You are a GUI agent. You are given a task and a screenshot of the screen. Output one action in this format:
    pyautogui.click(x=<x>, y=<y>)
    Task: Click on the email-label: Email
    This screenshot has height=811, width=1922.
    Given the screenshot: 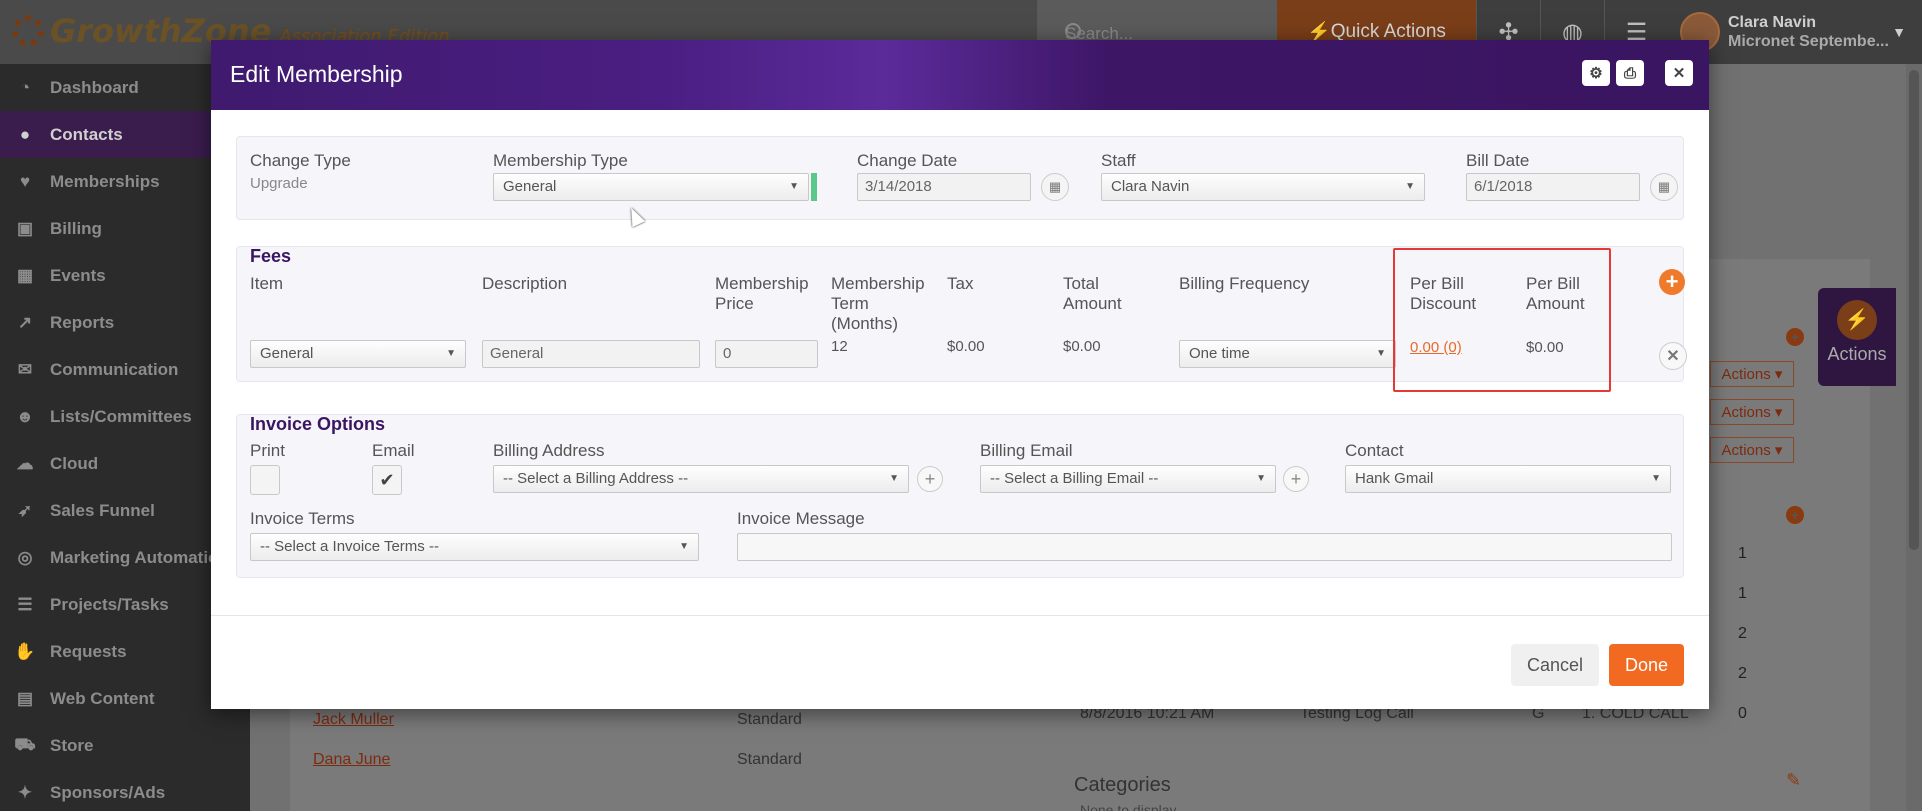 What is the action you would take?
    pyautogui.click(x=393, y=450)
    